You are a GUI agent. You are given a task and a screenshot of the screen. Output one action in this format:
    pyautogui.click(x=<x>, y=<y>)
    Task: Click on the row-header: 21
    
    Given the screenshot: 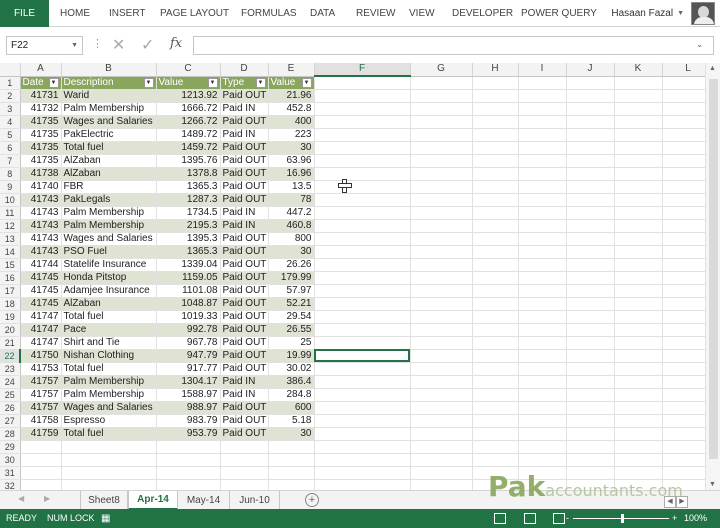 What is the action you would take?
    pyautogui.click(x=10, y=343)
    